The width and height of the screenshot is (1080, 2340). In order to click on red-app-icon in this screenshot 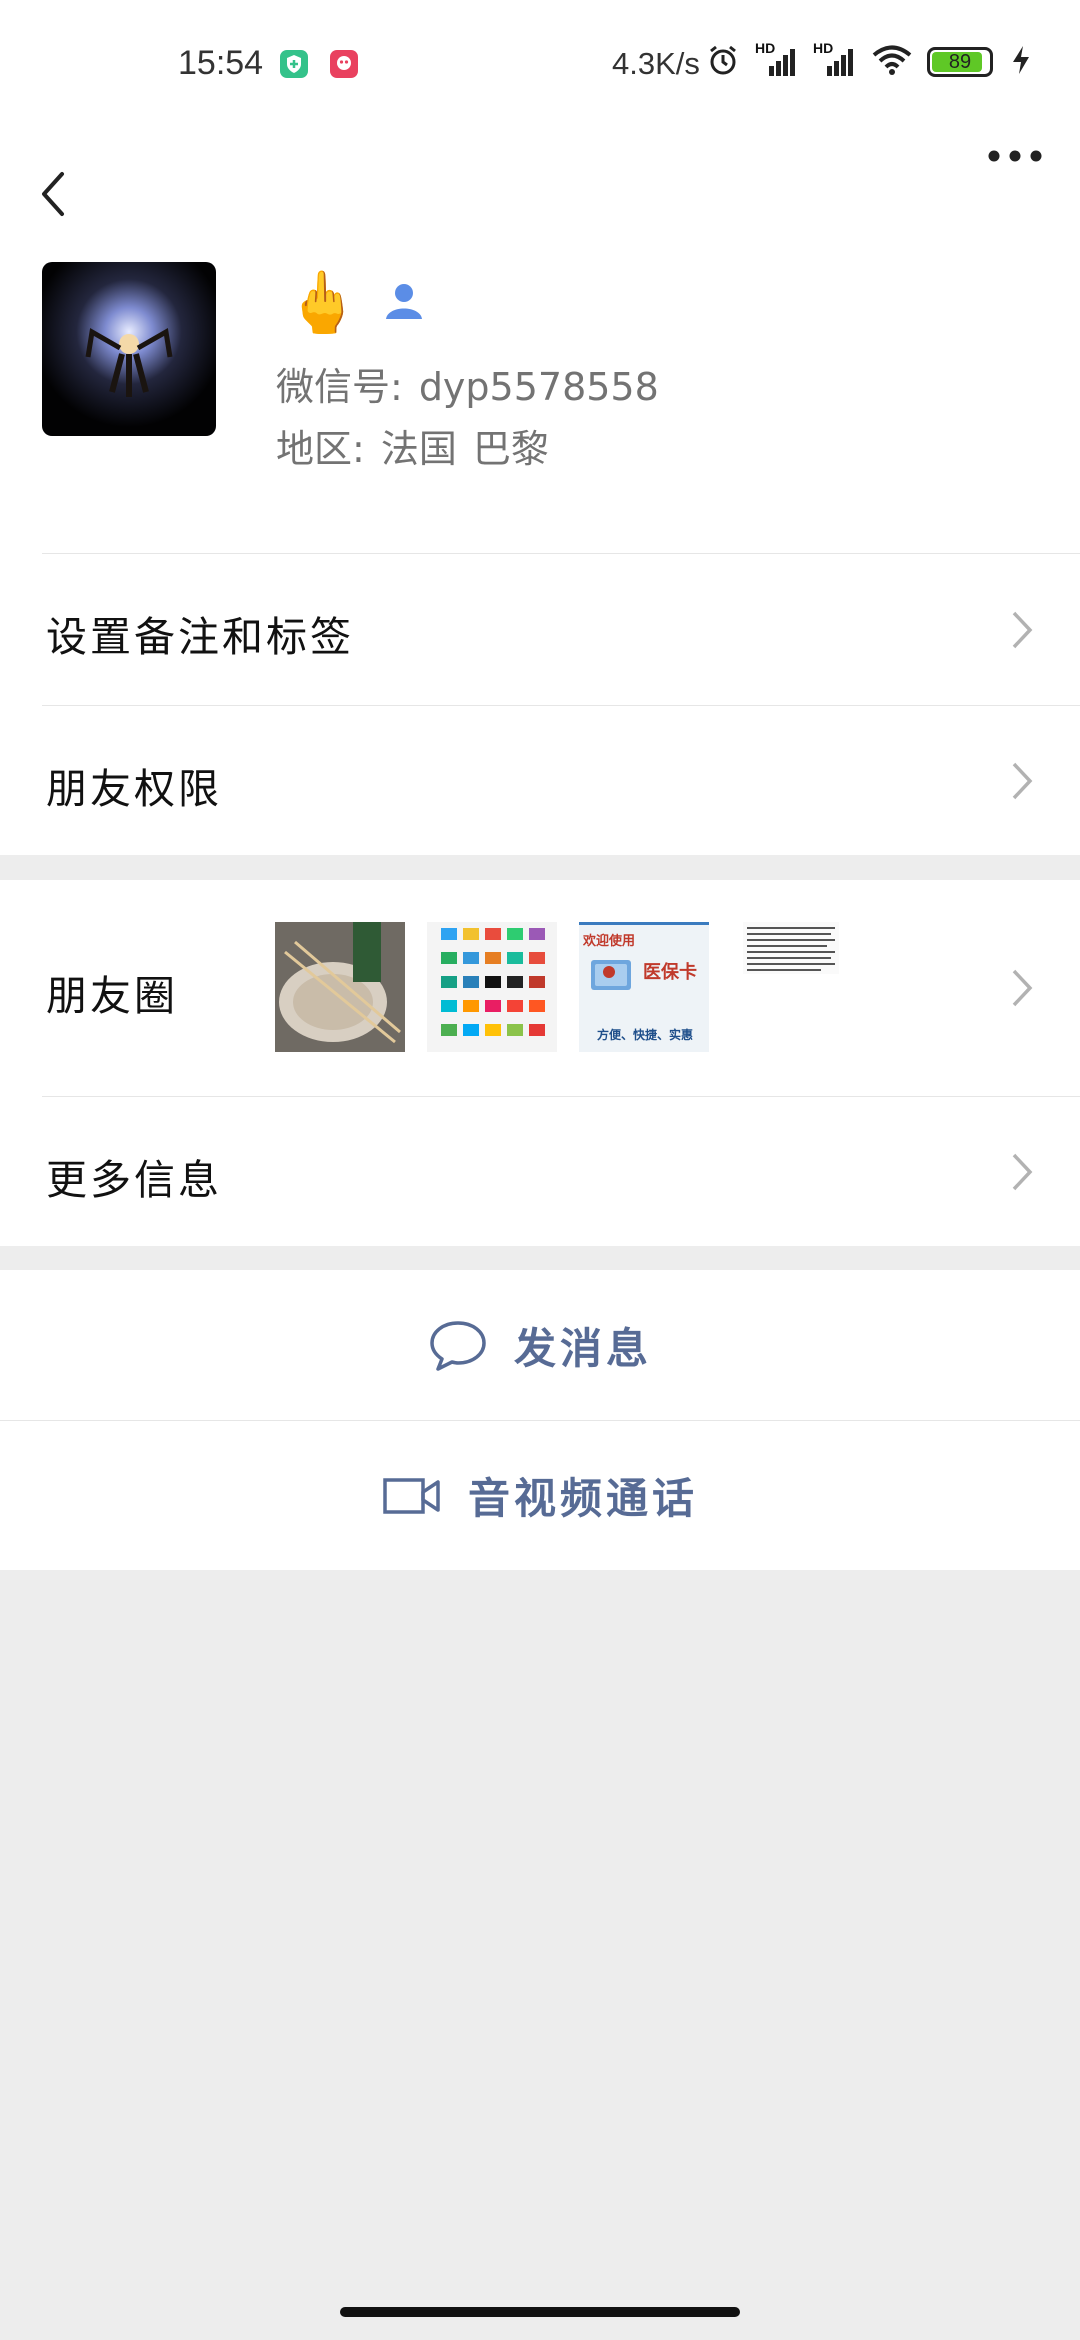, I will do `click(344, 64)`.